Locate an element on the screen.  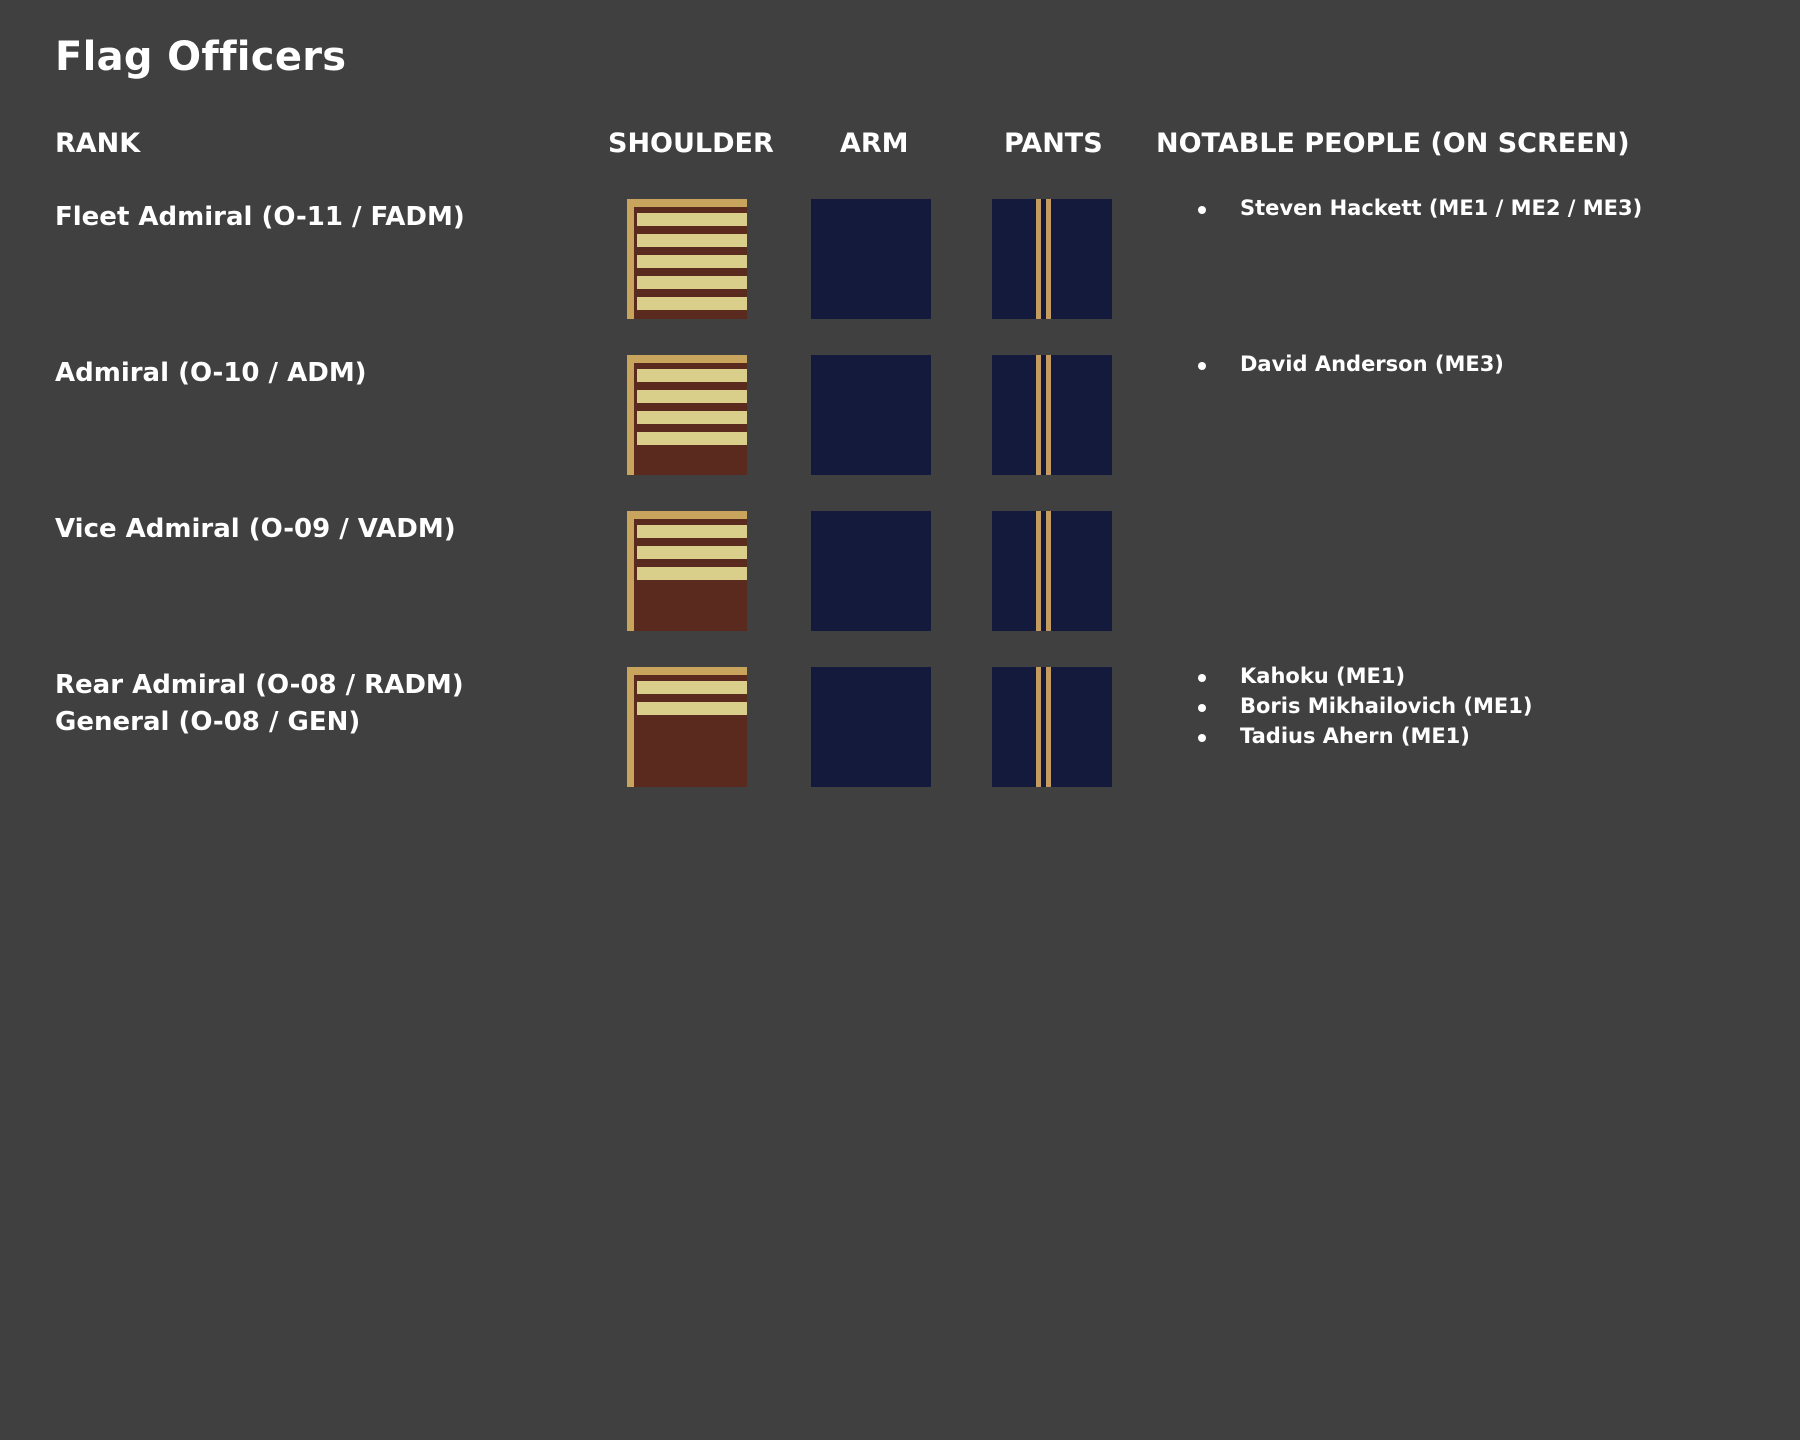
header-rank: RANK is located at coordinates (98, 143).